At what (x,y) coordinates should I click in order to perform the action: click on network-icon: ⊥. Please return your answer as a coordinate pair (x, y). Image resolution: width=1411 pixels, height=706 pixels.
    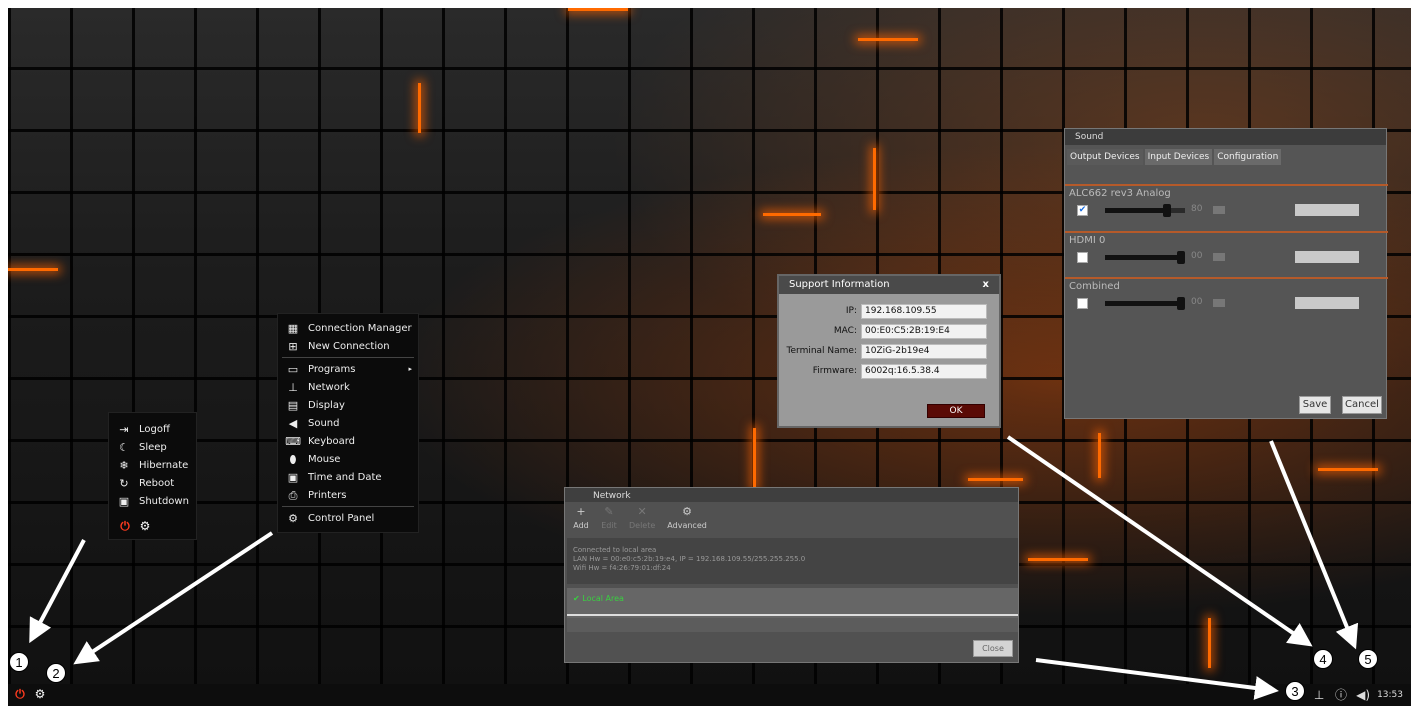
    Looking at the image, I should click on (1319, 695).